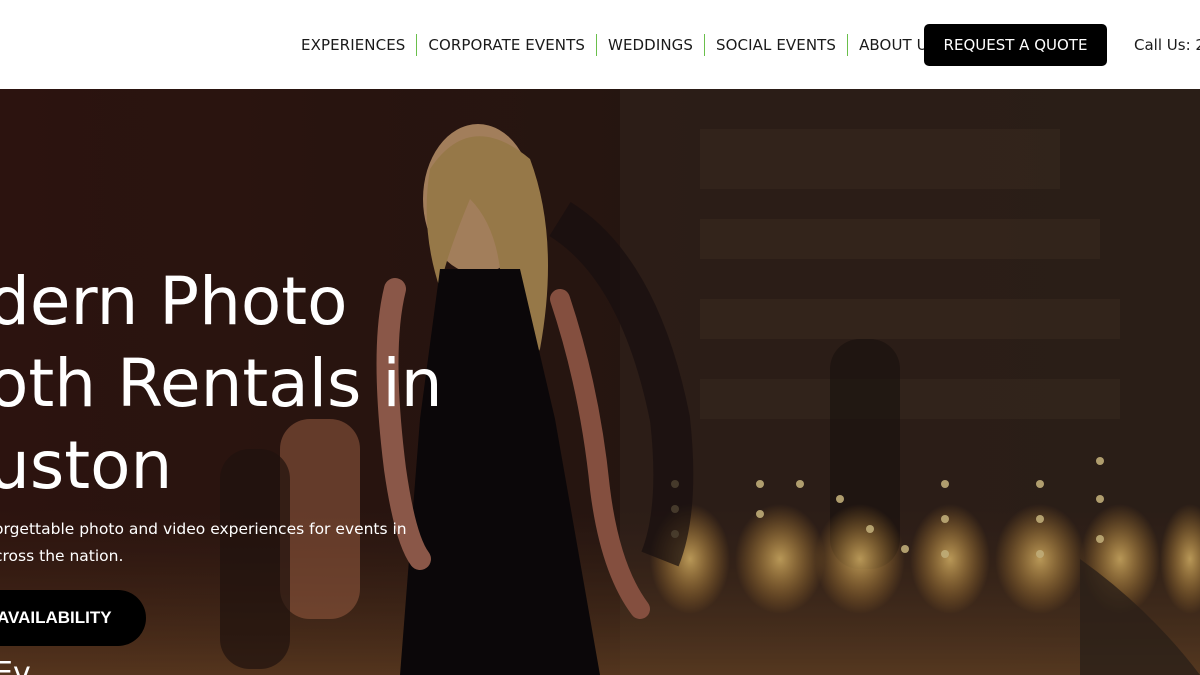 This screenshot has height=675, width=1200. I want to click on nav-experiences: EXPERIENCES, so click(353, 45).